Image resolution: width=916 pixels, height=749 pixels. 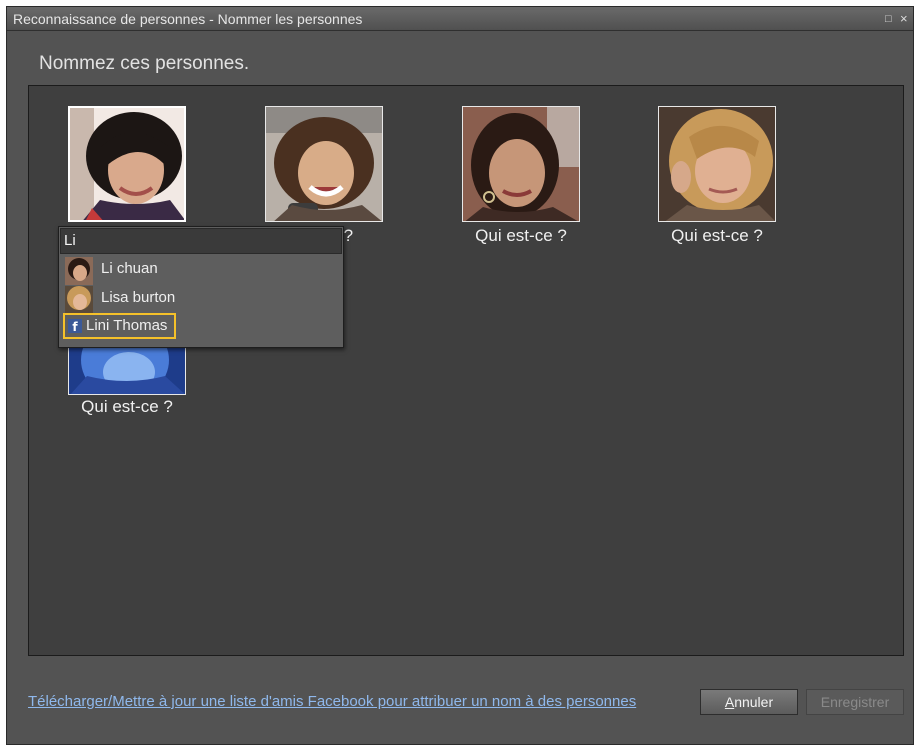 I want to click on cancel-button: Annuler, so click(x=749, y=702).